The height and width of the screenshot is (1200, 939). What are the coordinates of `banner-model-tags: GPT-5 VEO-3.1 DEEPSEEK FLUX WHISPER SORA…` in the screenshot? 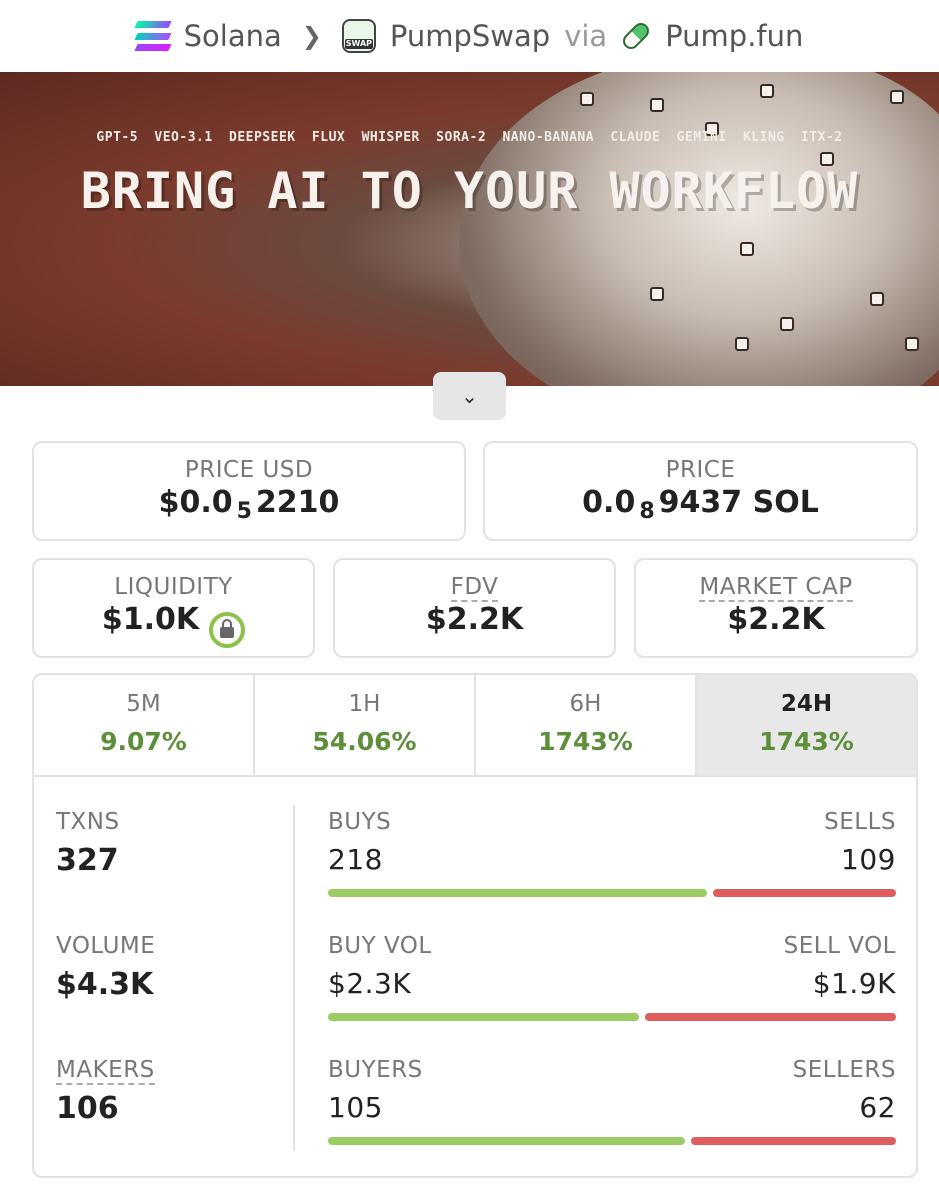 It's located at (469, 137).